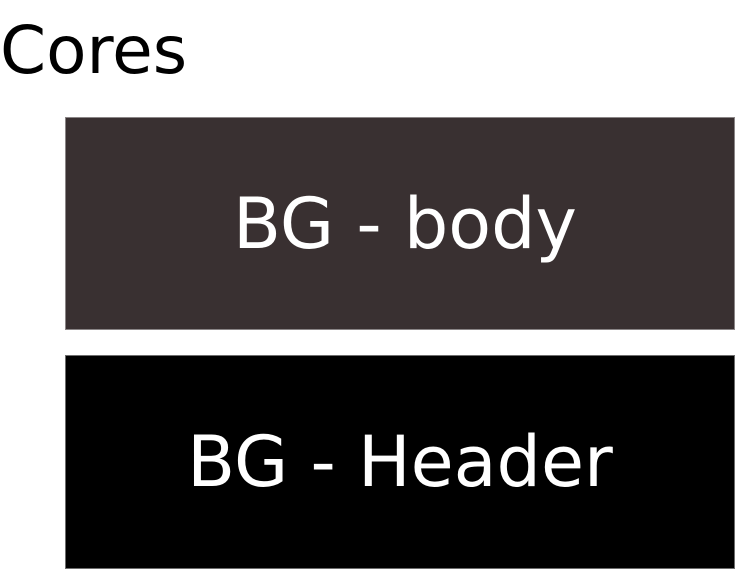  What do you see at coordinates (405, 223) in the screenshot?
I see `swatch-label-bg-body: BG - body` at bounding box center [405, 223].